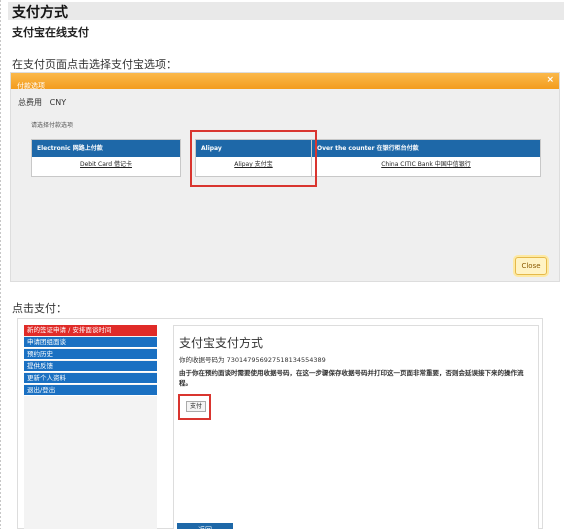  I want to click on sidebar-item-feedback: 提供反馈, so click(90, 366).